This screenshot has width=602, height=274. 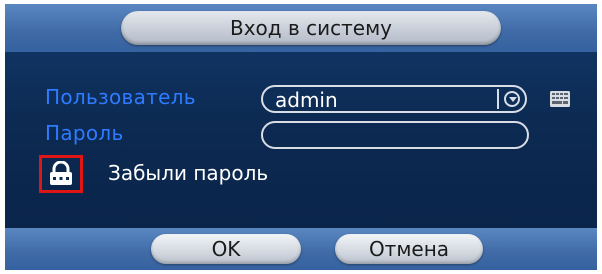 What do you see at coordinates (84, 133) in the screenshot?
I see `password-label: Пароль` at bounding box center [84, 133].